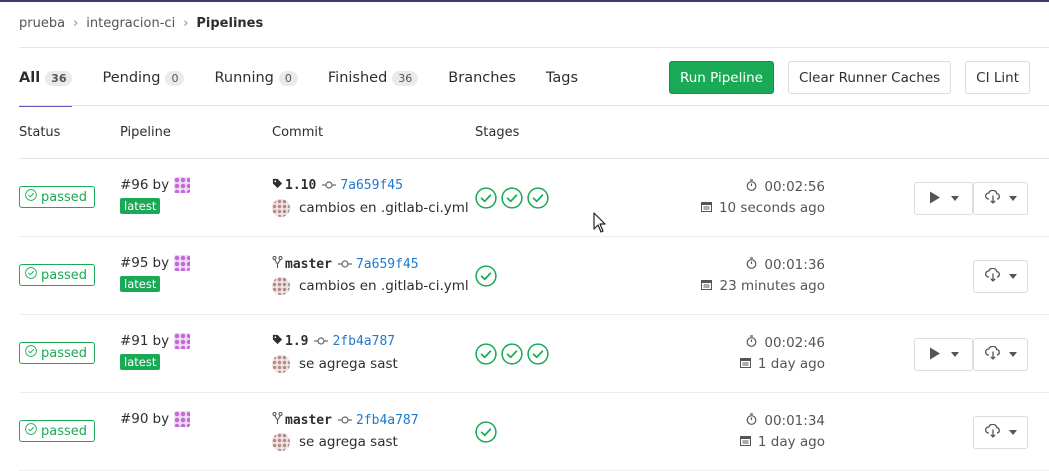 This screenshot has width=1049, height=471. I want to click on pipeline-actions: Run Pipeline Clear Runner Caches CI Lint, so click(849, 77).